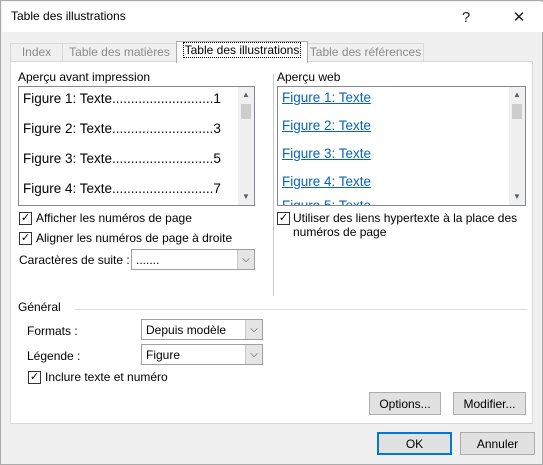  I want to click on cancel-button: Annuler, so click(497, 443).